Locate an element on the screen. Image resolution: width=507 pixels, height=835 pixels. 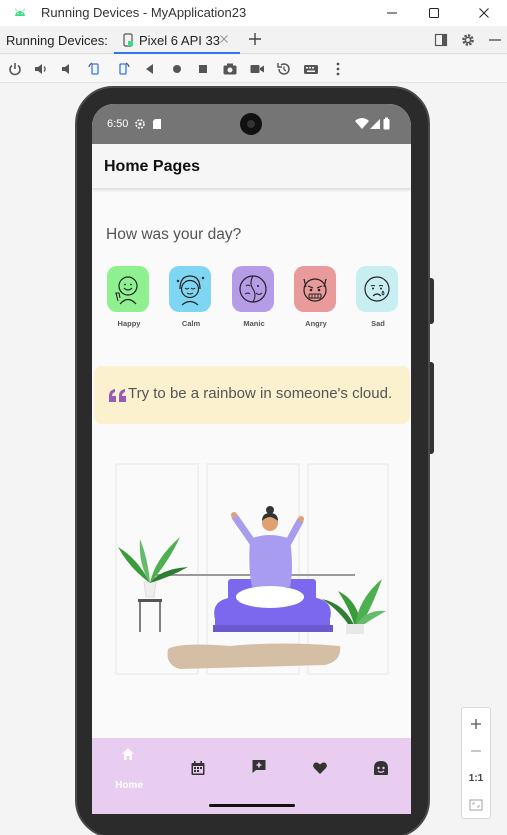
layout-icon is located at coordinates (441, 40).